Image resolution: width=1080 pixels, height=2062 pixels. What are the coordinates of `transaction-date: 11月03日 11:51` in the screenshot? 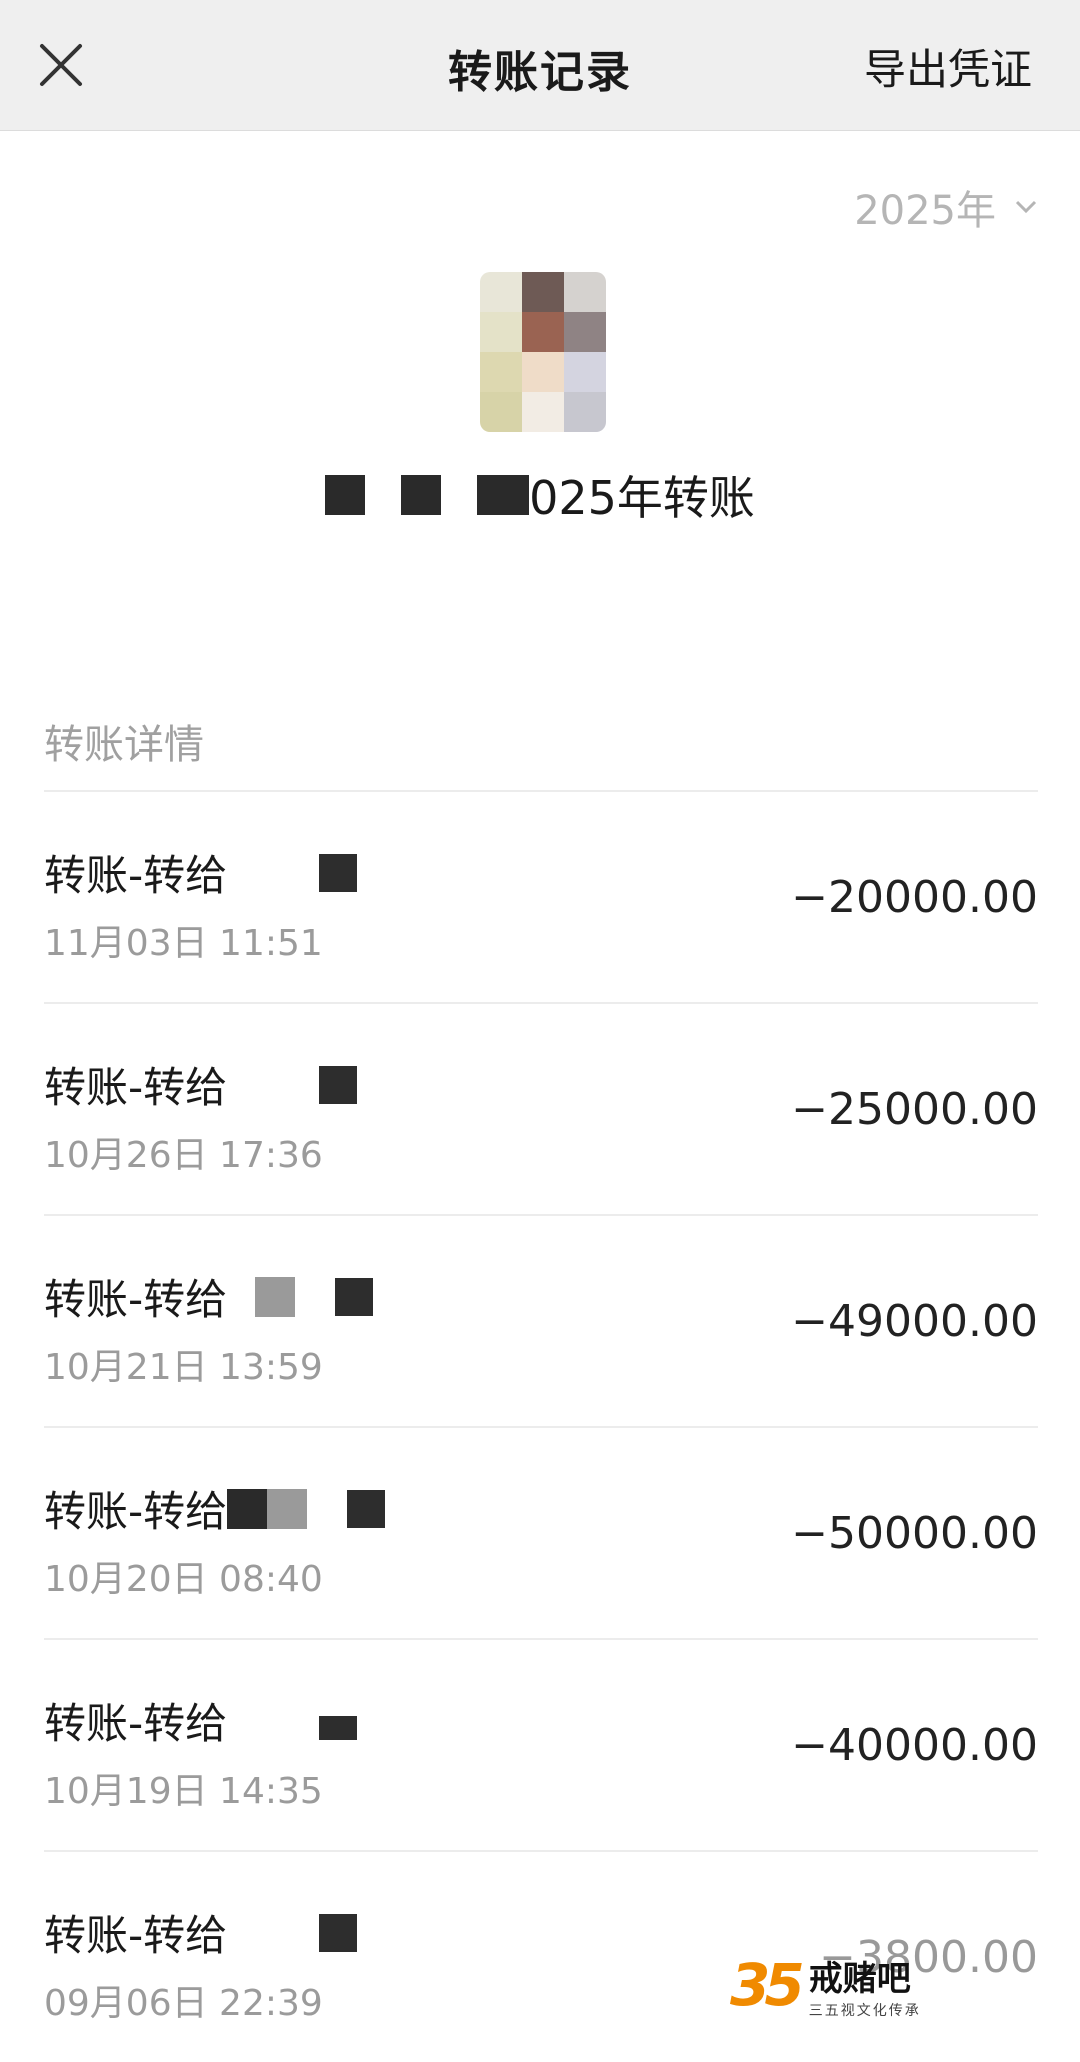 It's located at (183, 943).